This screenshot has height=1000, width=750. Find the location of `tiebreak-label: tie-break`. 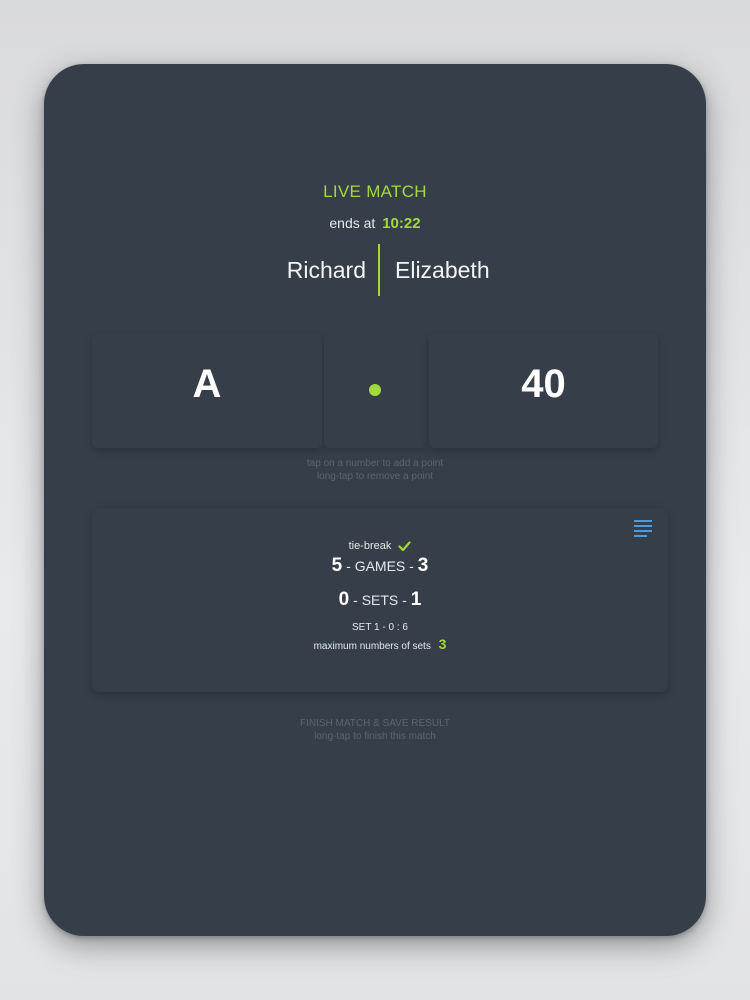

tiebreak-label: tie-break is located at coordinates (370, 546).